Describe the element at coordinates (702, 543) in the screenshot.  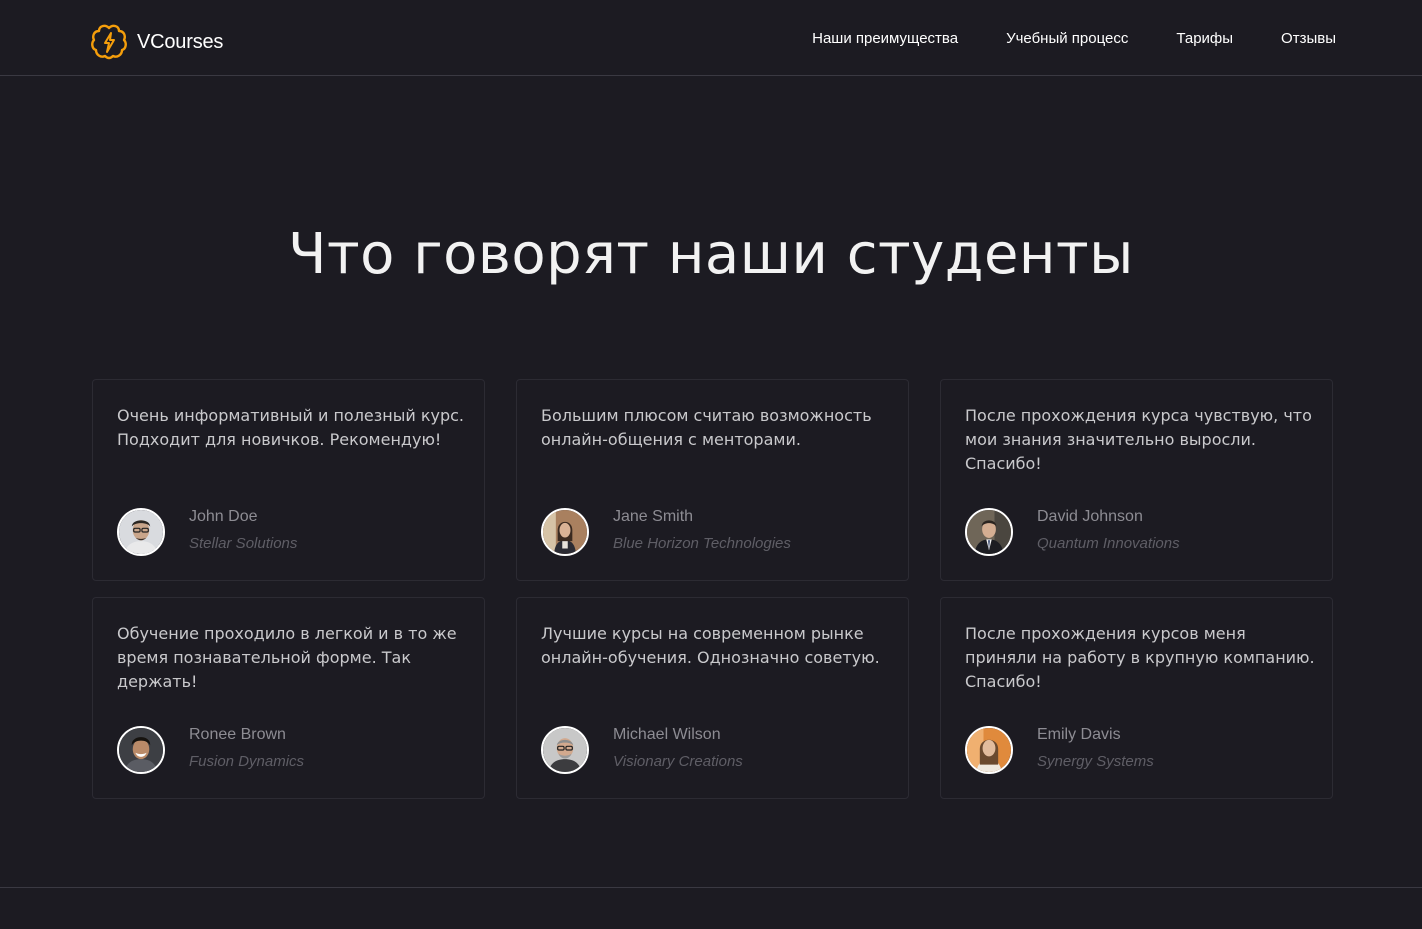
I see `author-company: Blue Horizon Technologies` at that location.